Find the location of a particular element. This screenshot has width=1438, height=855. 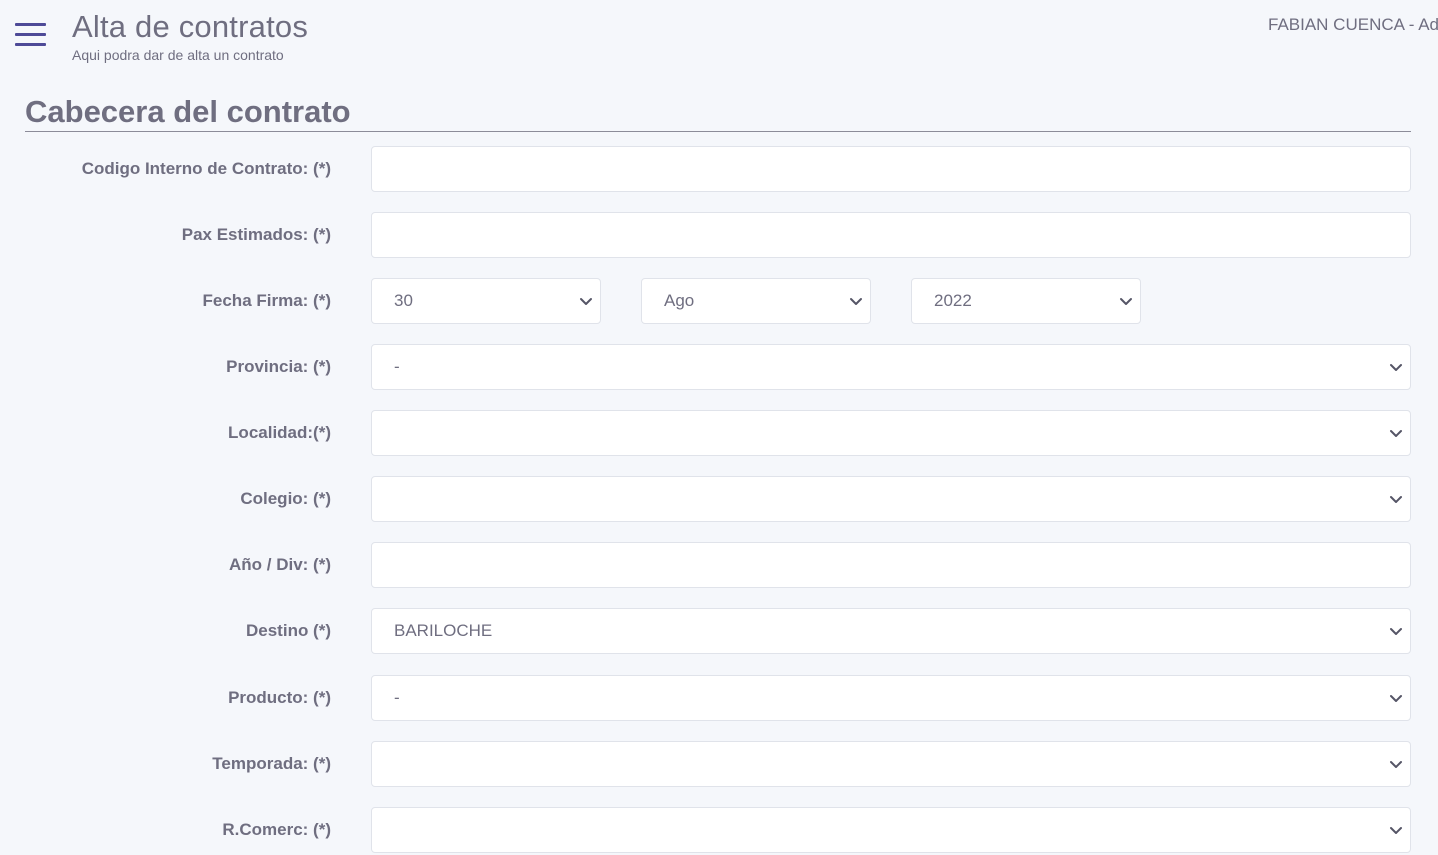

user-menu: FABIAN CUENCA - Adr is located at coordinates (1353, 25).